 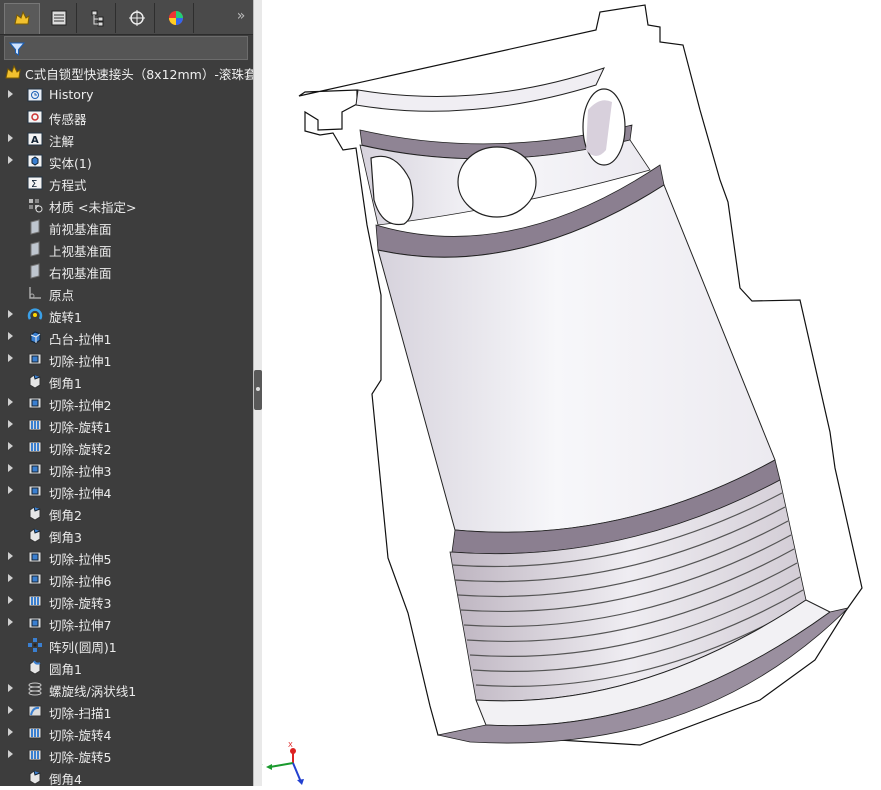 I want to click on tree-item-label: 右视基准面, so click(x=80, y=273).